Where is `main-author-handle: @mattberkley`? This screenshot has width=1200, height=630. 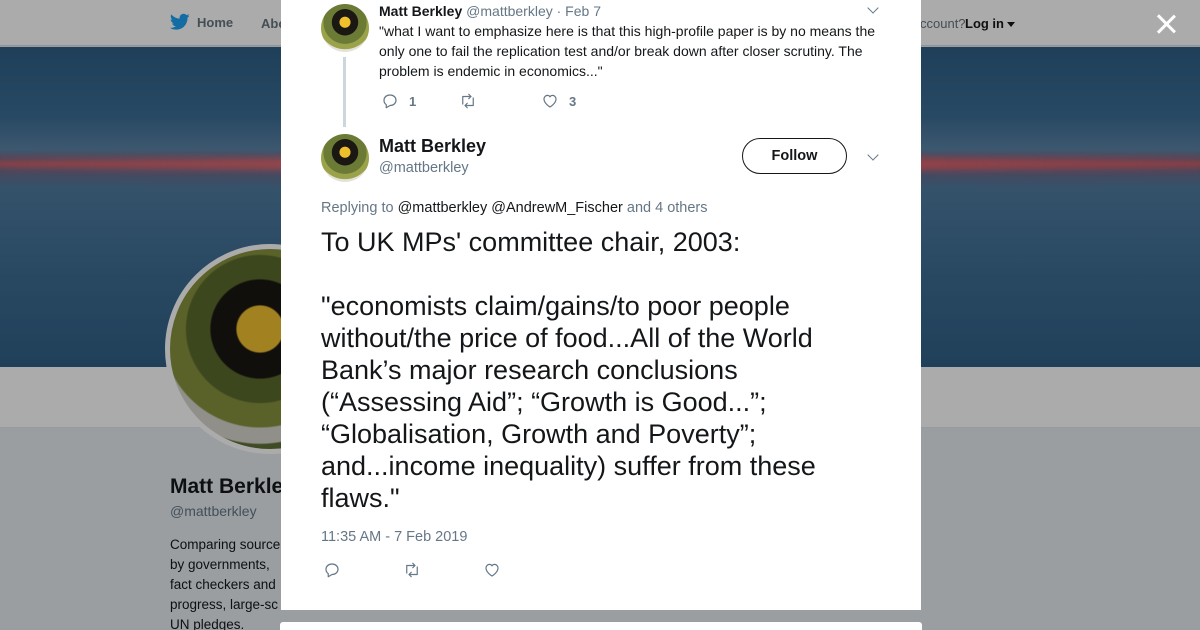
main-author-handle: @mattberkley is located at coordinates (424, 168).